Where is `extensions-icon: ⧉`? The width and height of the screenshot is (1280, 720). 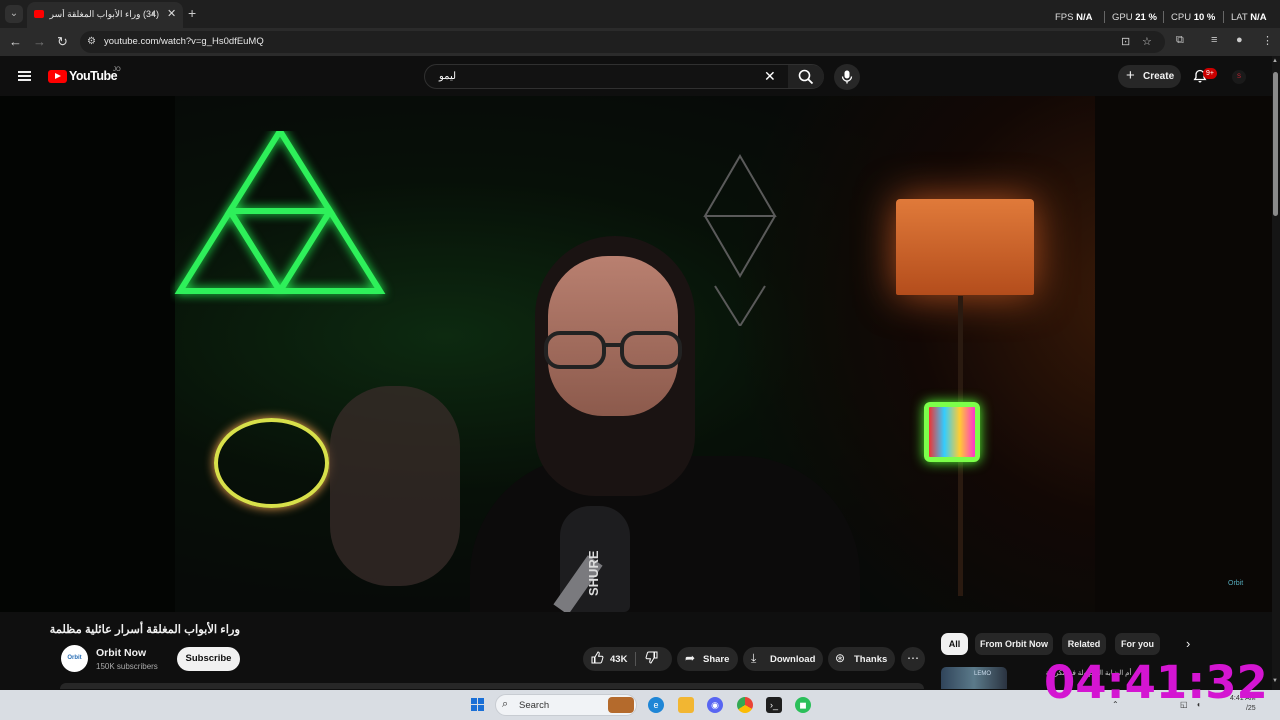
extensions-icon: ⧉ is located at coordinates (1180, 40).